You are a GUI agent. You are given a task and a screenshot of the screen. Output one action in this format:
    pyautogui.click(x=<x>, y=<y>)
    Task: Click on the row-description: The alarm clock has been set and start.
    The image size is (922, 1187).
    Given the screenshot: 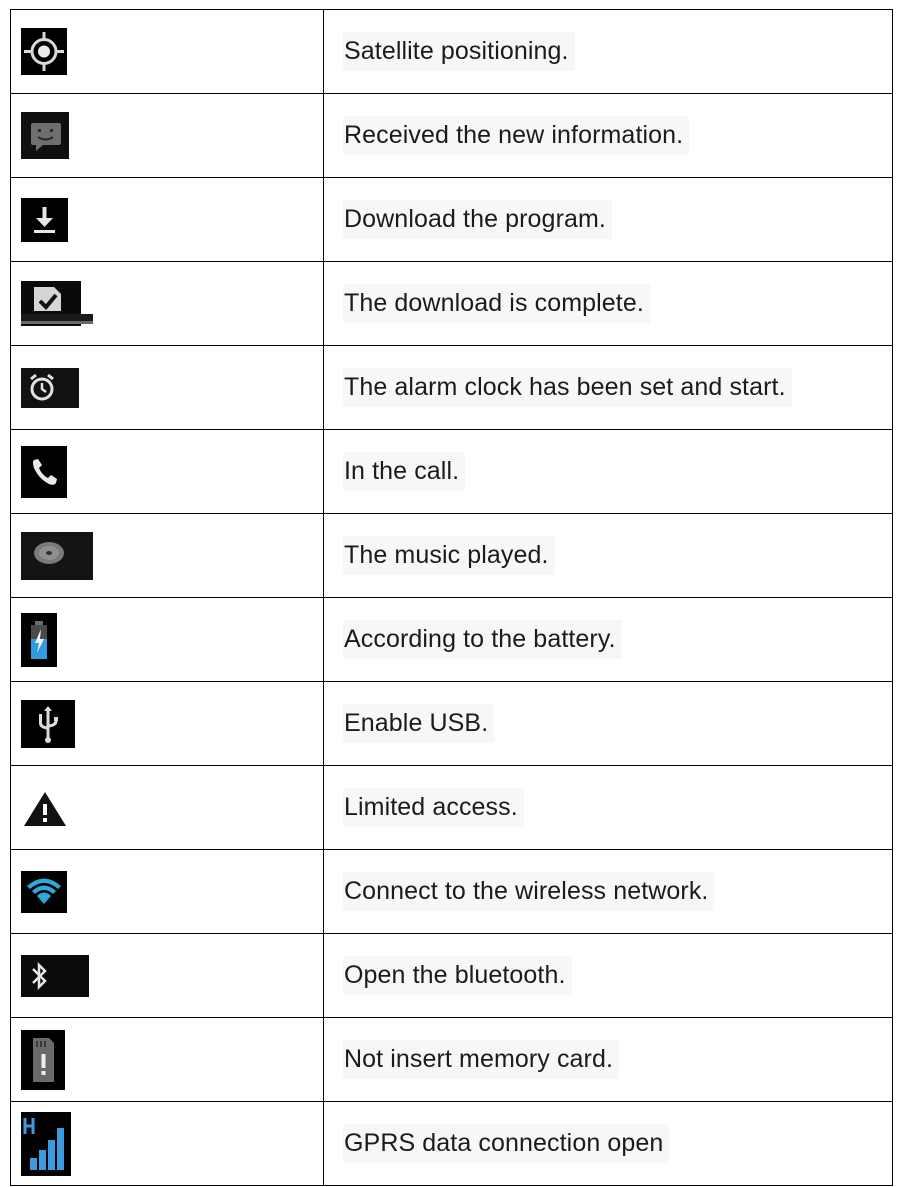 What is the action you would take?
    pyautogui.click(x=567, y=387)
    